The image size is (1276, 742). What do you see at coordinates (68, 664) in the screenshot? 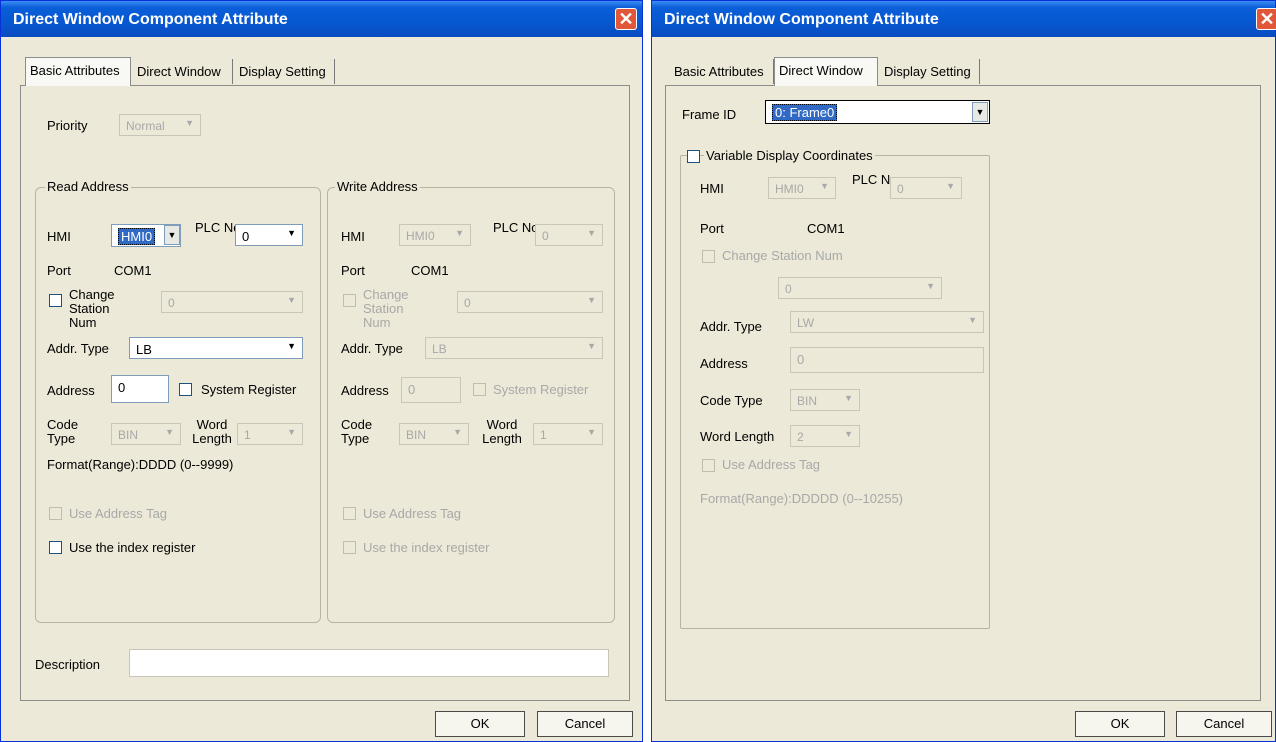
I see `description-label: Description` at bounding box center [68, 664].